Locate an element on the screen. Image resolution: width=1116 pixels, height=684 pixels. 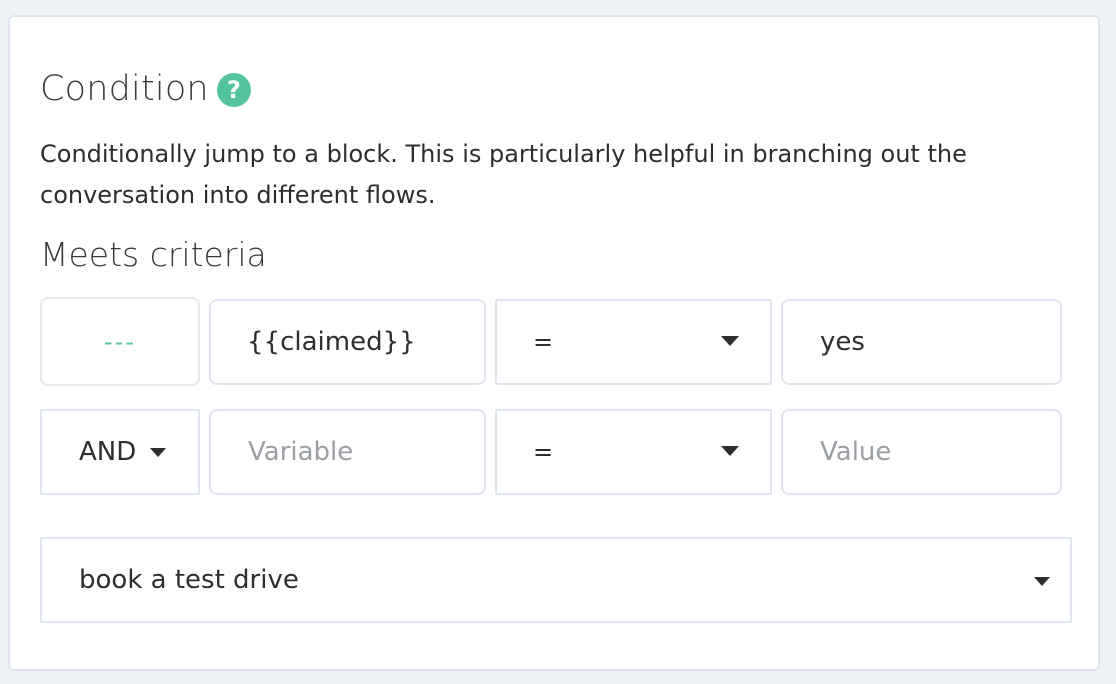
title-row: Condition ? is located at coordinates (145, 89).